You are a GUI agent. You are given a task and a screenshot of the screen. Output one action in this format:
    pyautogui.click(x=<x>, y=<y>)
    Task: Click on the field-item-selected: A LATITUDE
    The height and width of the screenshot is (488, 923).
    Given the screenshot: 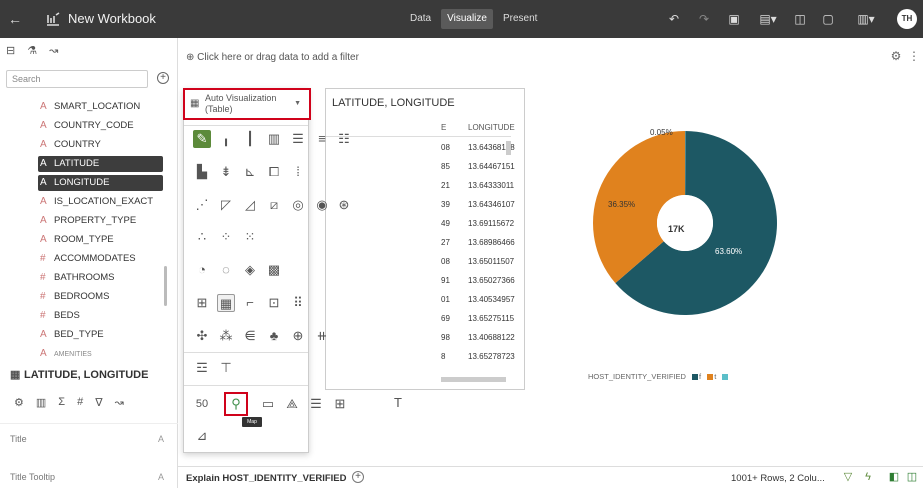 What is the action you would take?
    pyautogui.click(x=100, y=164)
    